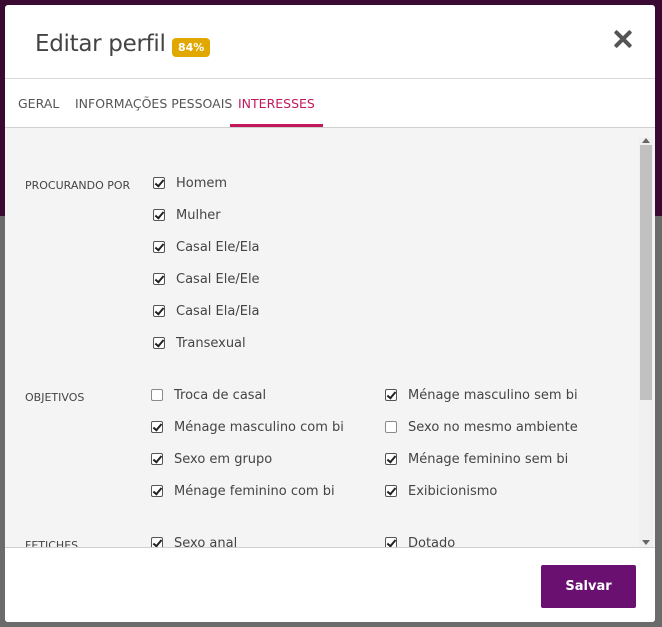 Image resolution: width=662 pixels, height=627 pixels. I want to click on tab-interesses: INTERESSES, so click(276, 103).